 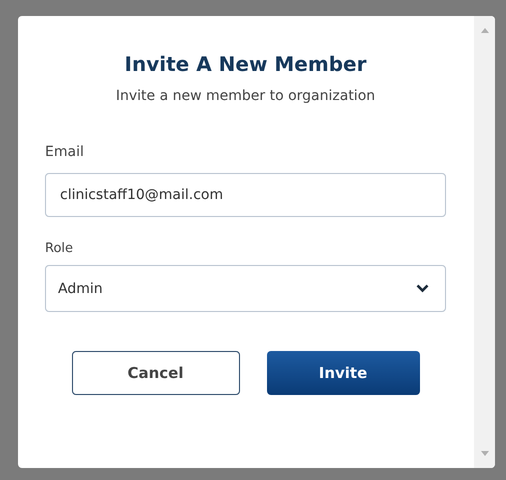 What do you see at coordinates (484, 242) in the screenshot?
I see `scrollbar` at bounding box center [484, 242].